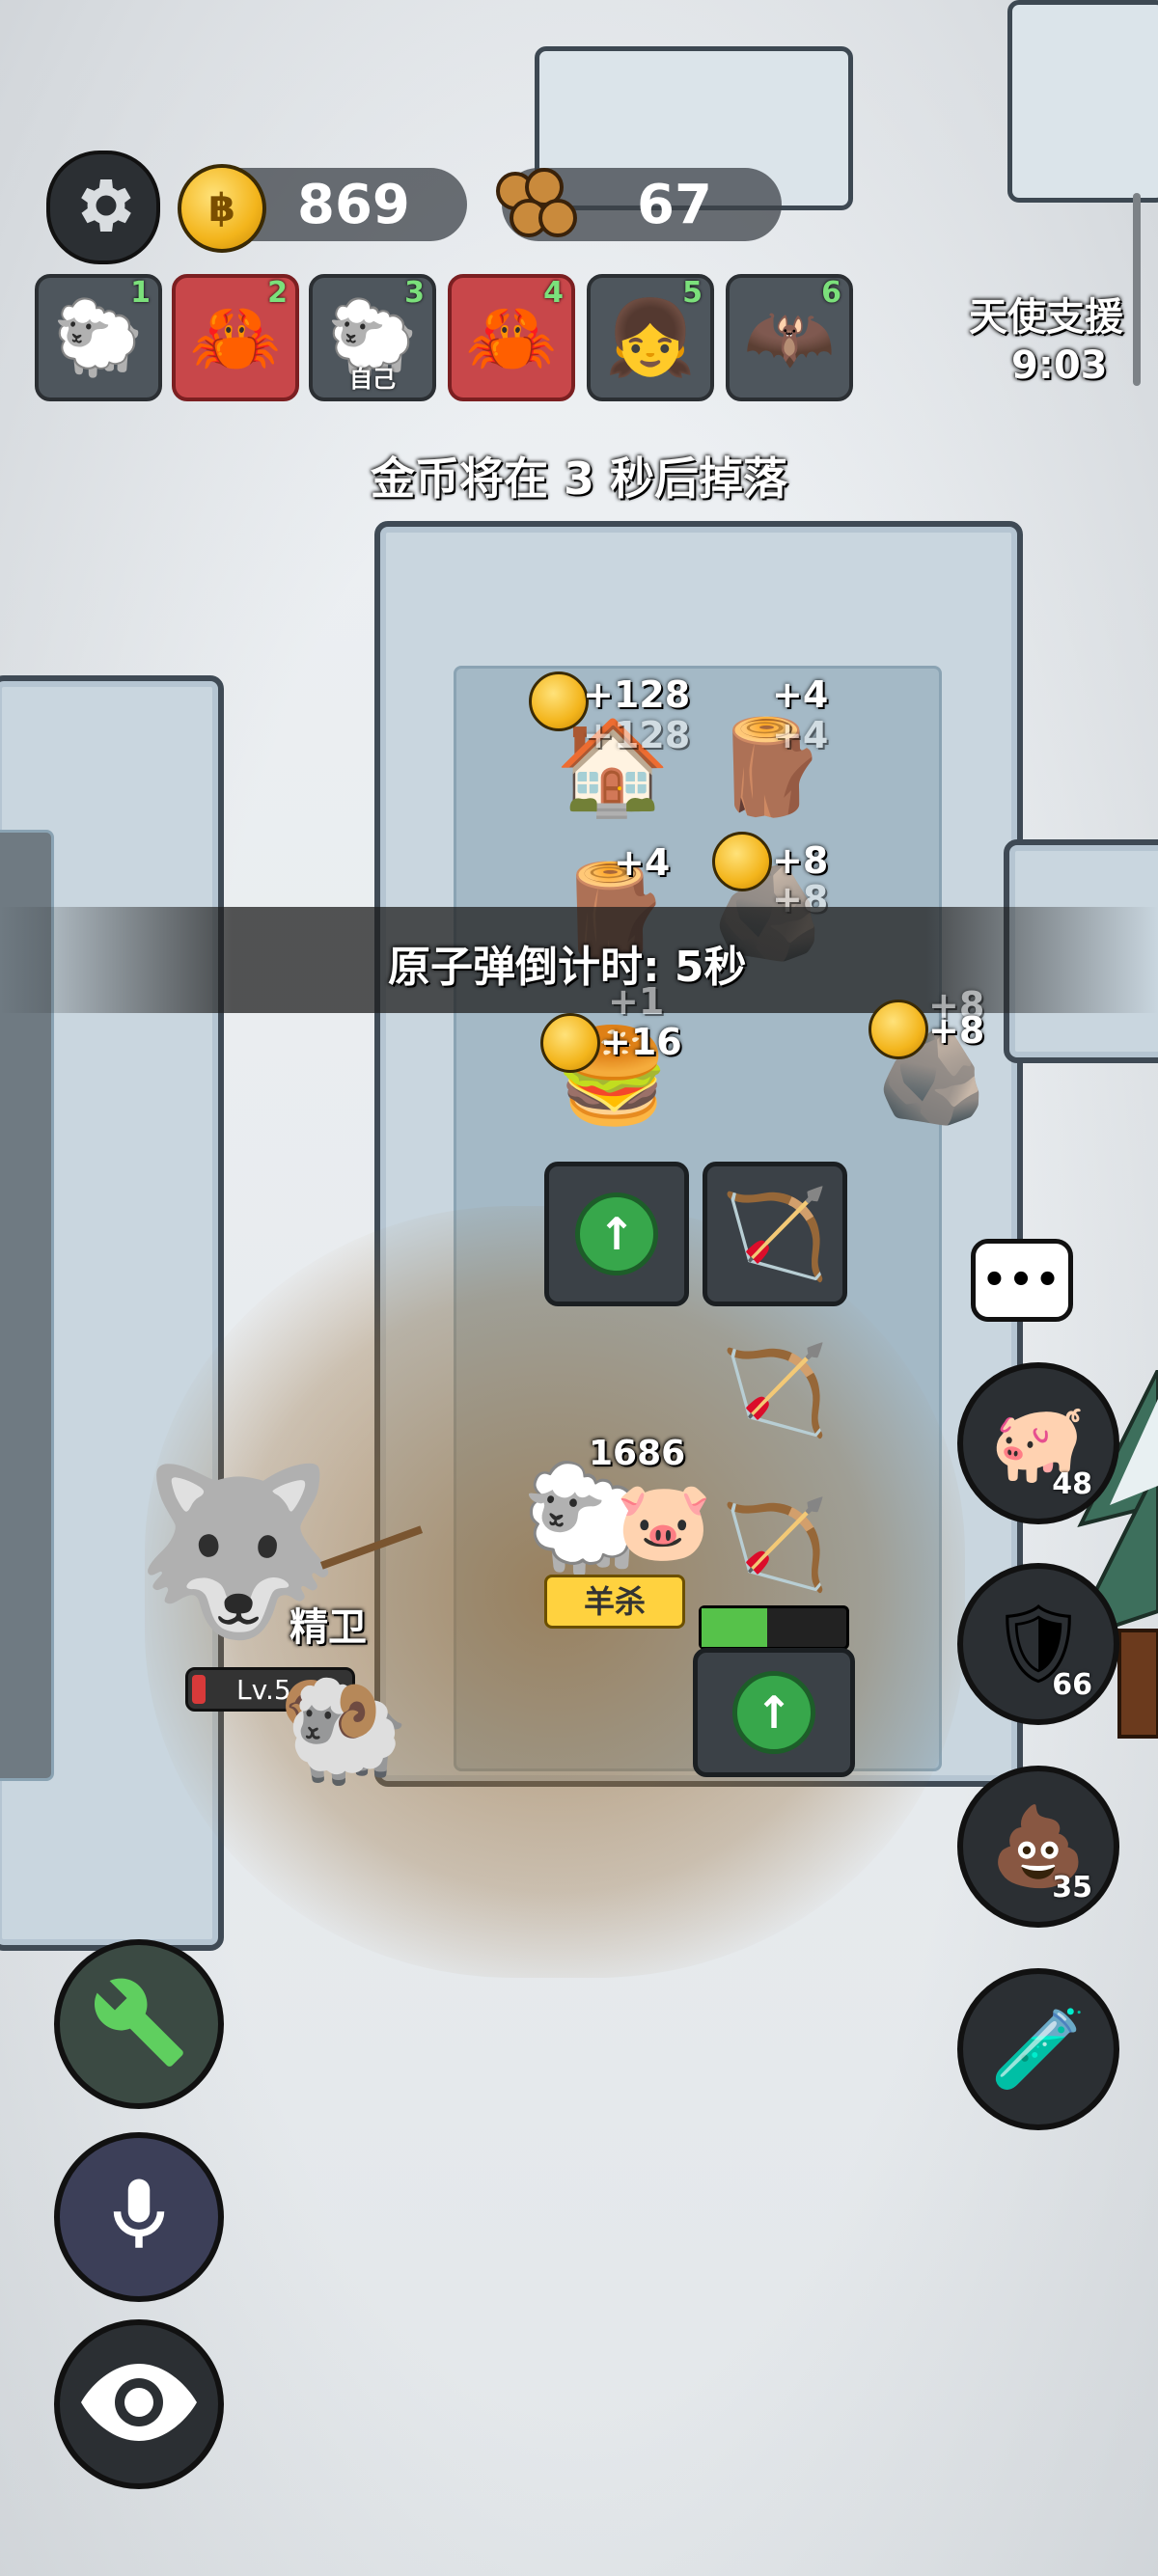 This screenshot has width=1158, height=2576. What do you see at coordinates (372, 380) in the screenshot?
I see `self-label: 自己` at bounding box center [372, 380].